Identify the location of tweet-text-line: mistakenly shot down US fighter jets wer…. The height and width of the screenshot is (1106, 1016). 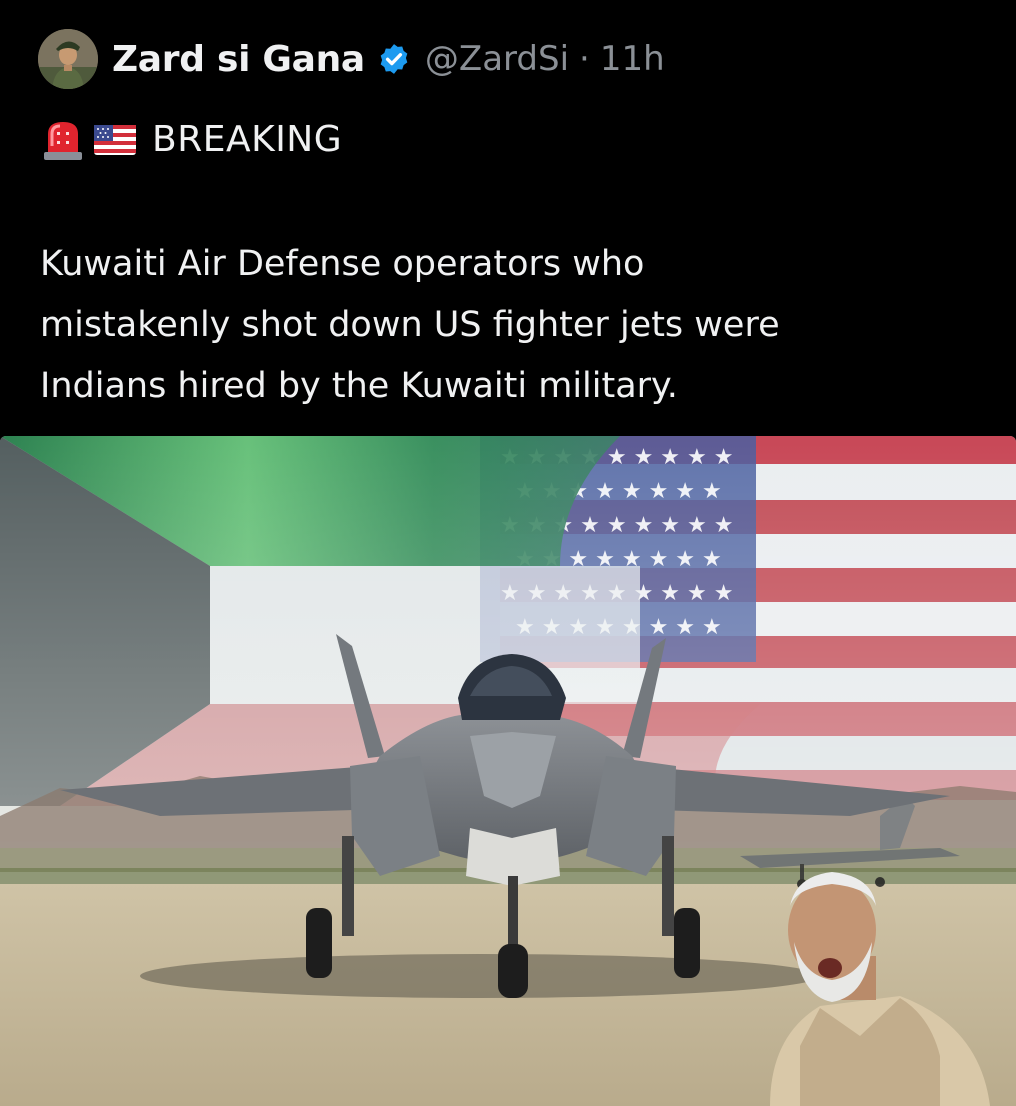
(410, 325).